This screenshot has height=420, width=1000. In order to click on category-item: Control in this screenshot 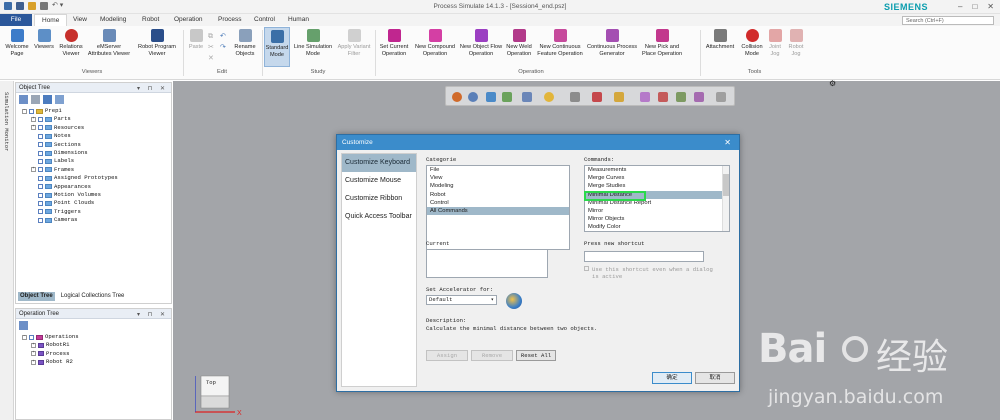, I will do `click(498, 203)`.